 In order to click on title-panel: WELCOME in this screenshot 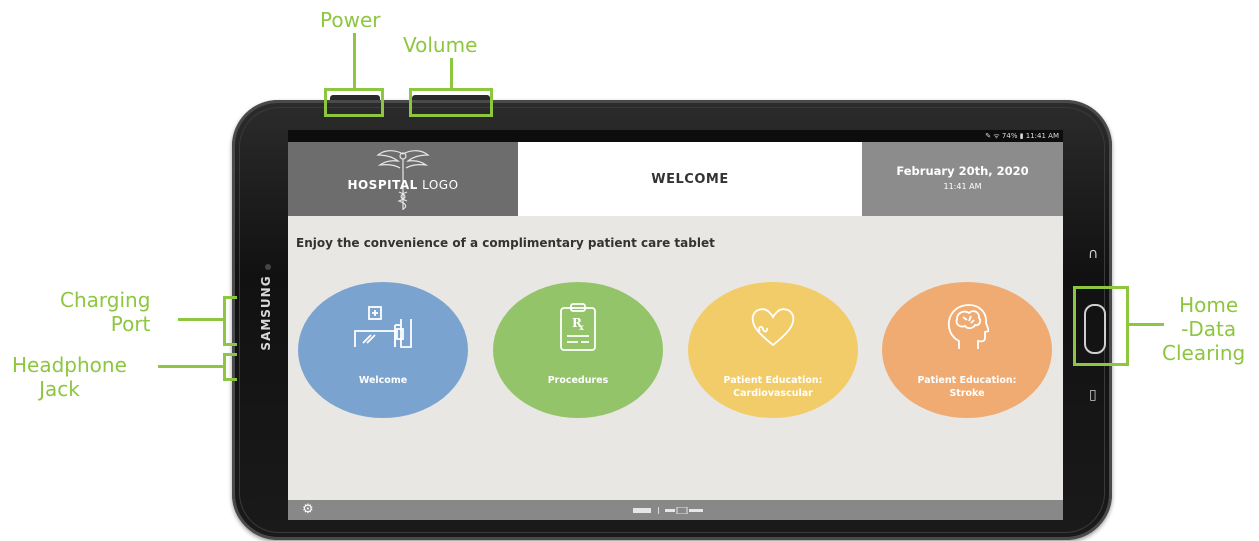, I will do `click(690, 179)`.